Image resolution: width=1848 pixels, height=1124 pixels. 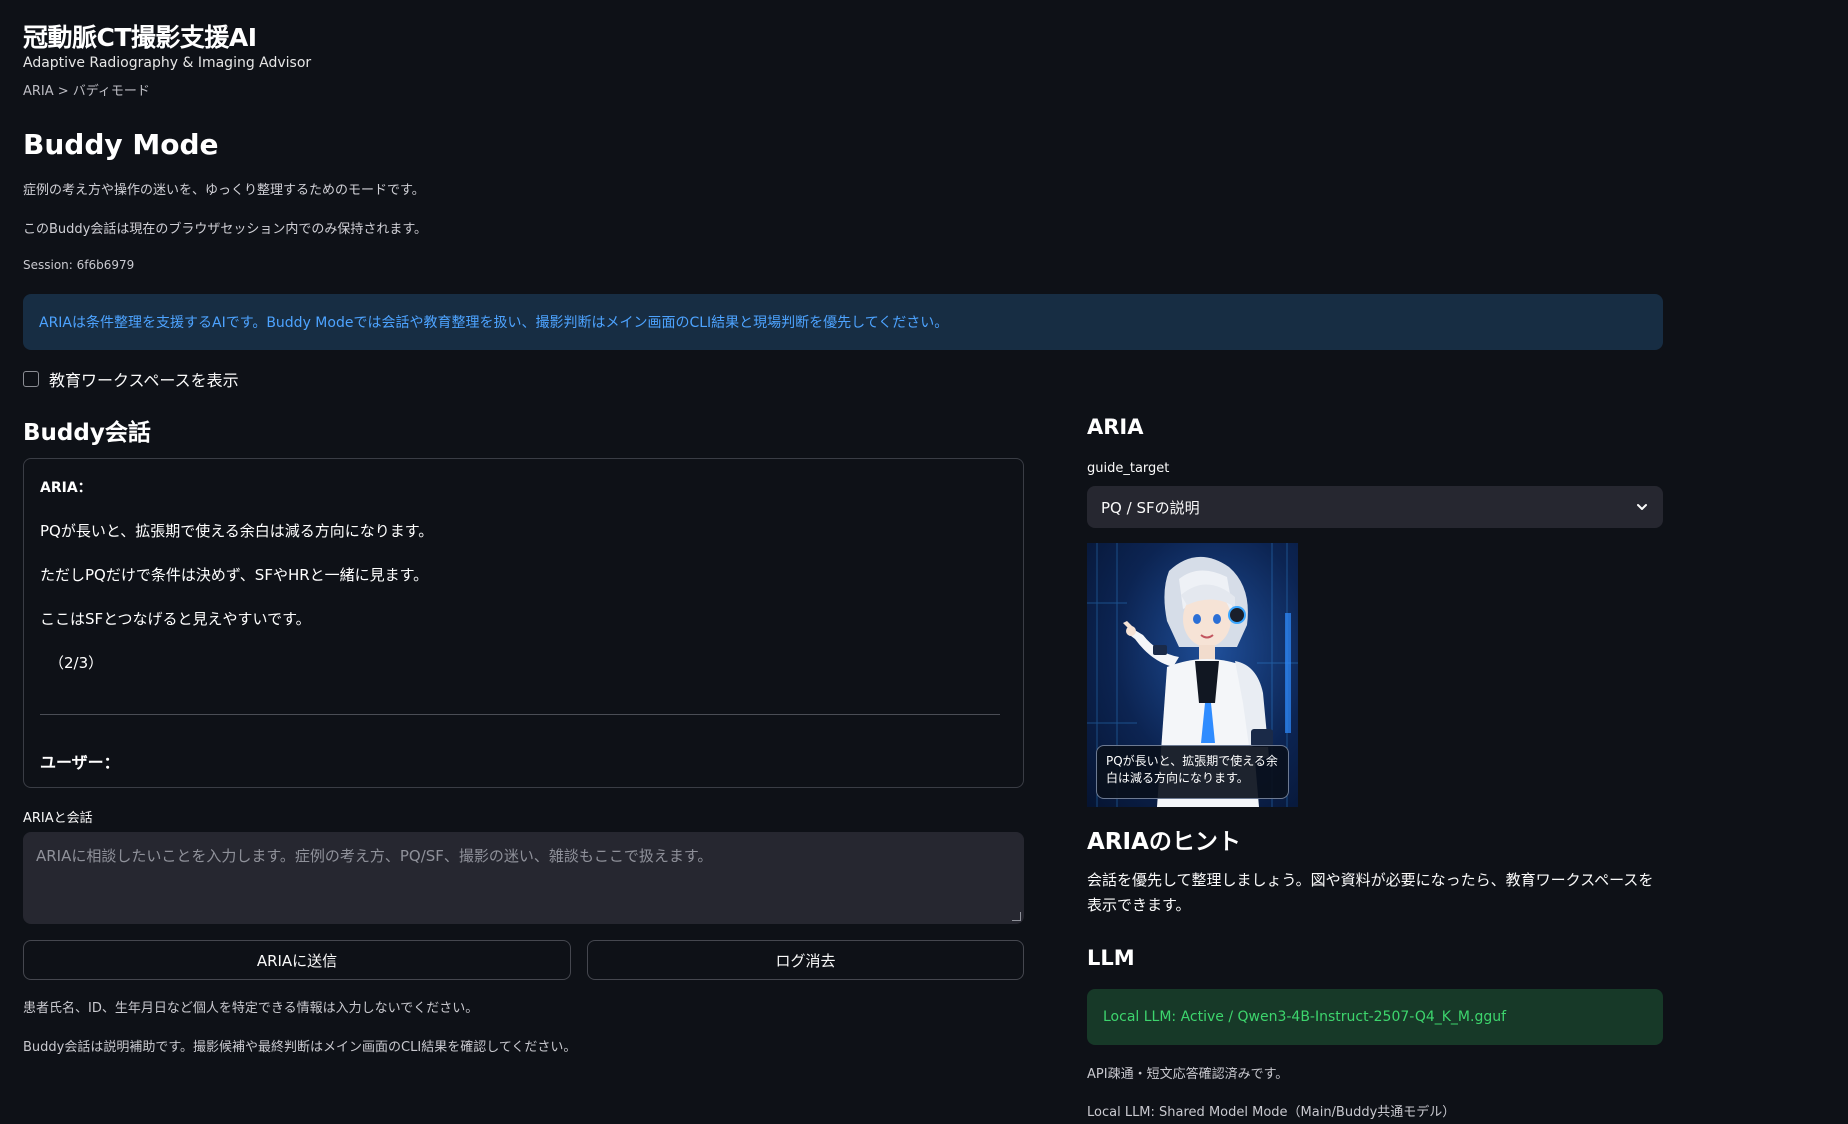 What do you see at coordinates (1016, 916) in the screenshot?
I see `resize-handle-icon` at bounding box center [1016, 916].